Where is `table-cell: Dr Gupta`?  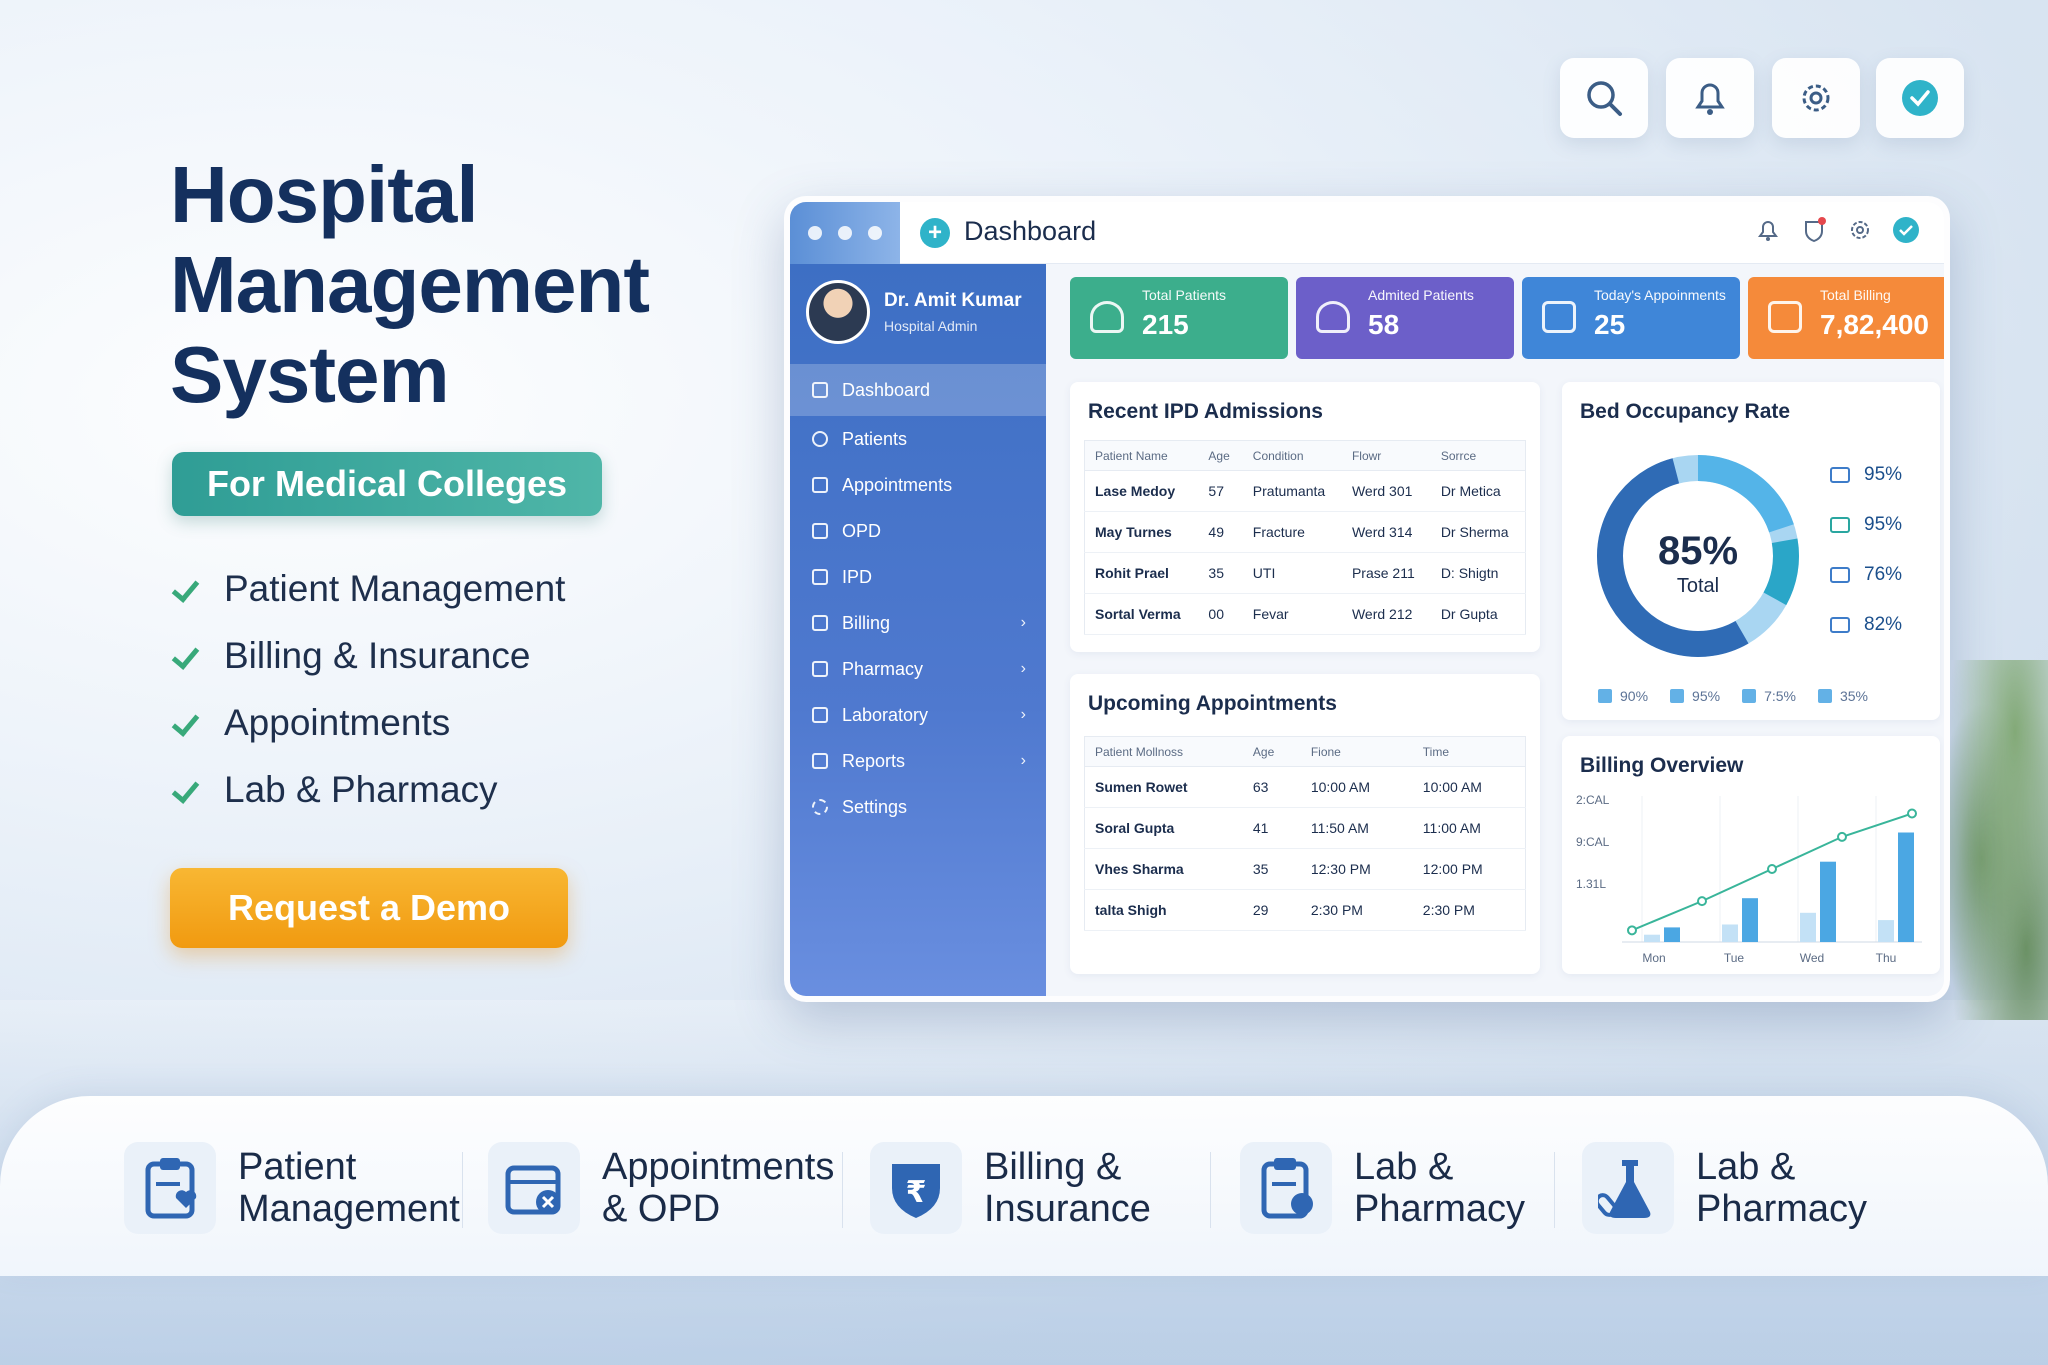 table-cell: Dr Gupta is located at coordinates (1478, 614).